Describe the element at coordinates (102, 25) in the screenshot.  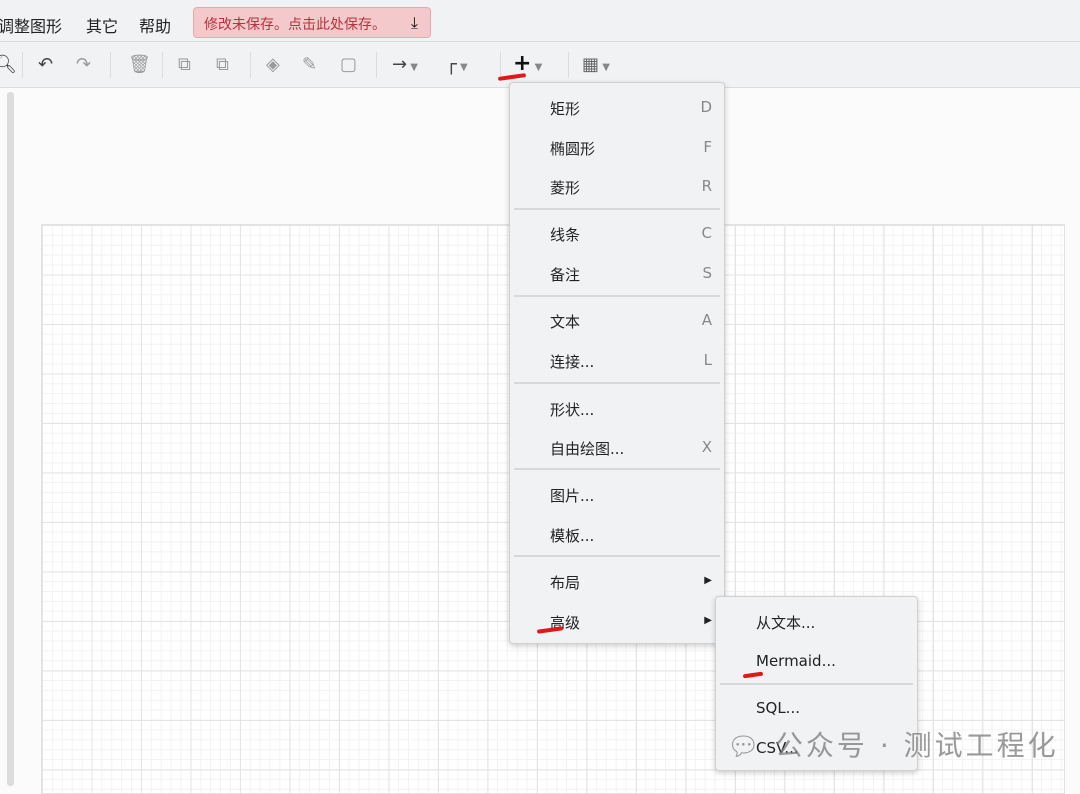
I see `menu-extras: 其它` at that location.